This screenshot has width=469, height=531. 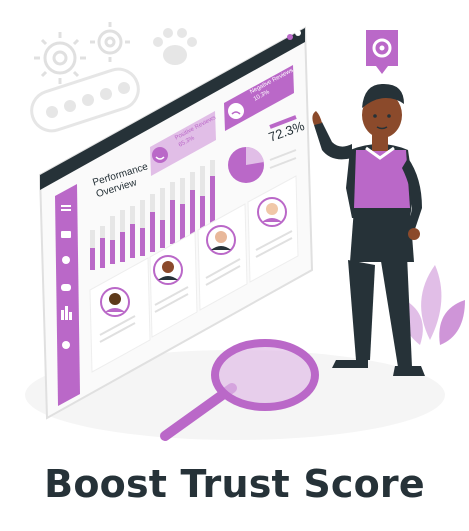 I want to click on page-title: Boost Trust Score, so click(x=234, y=484).